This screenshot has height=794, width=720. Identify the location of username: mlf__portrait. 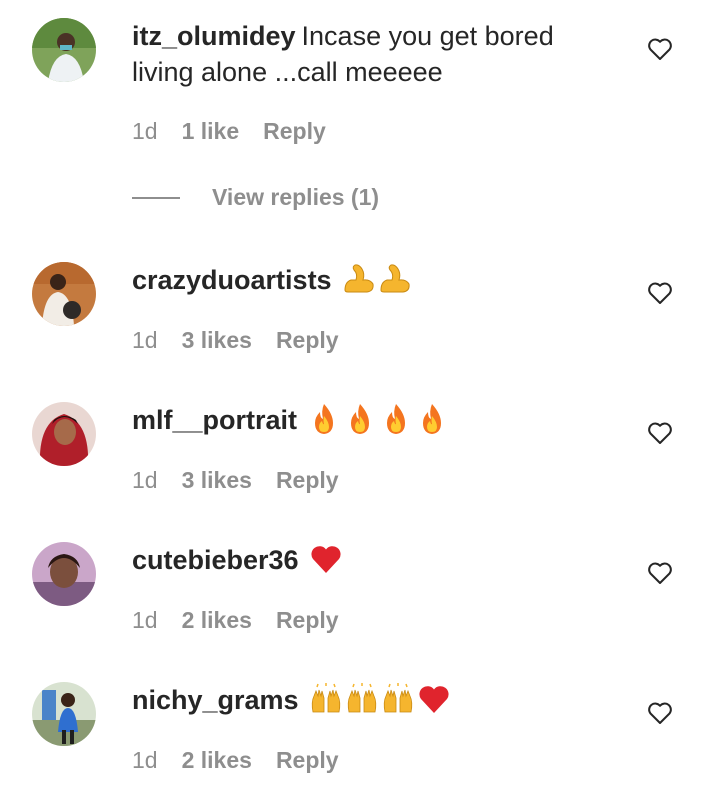
(214, 420).